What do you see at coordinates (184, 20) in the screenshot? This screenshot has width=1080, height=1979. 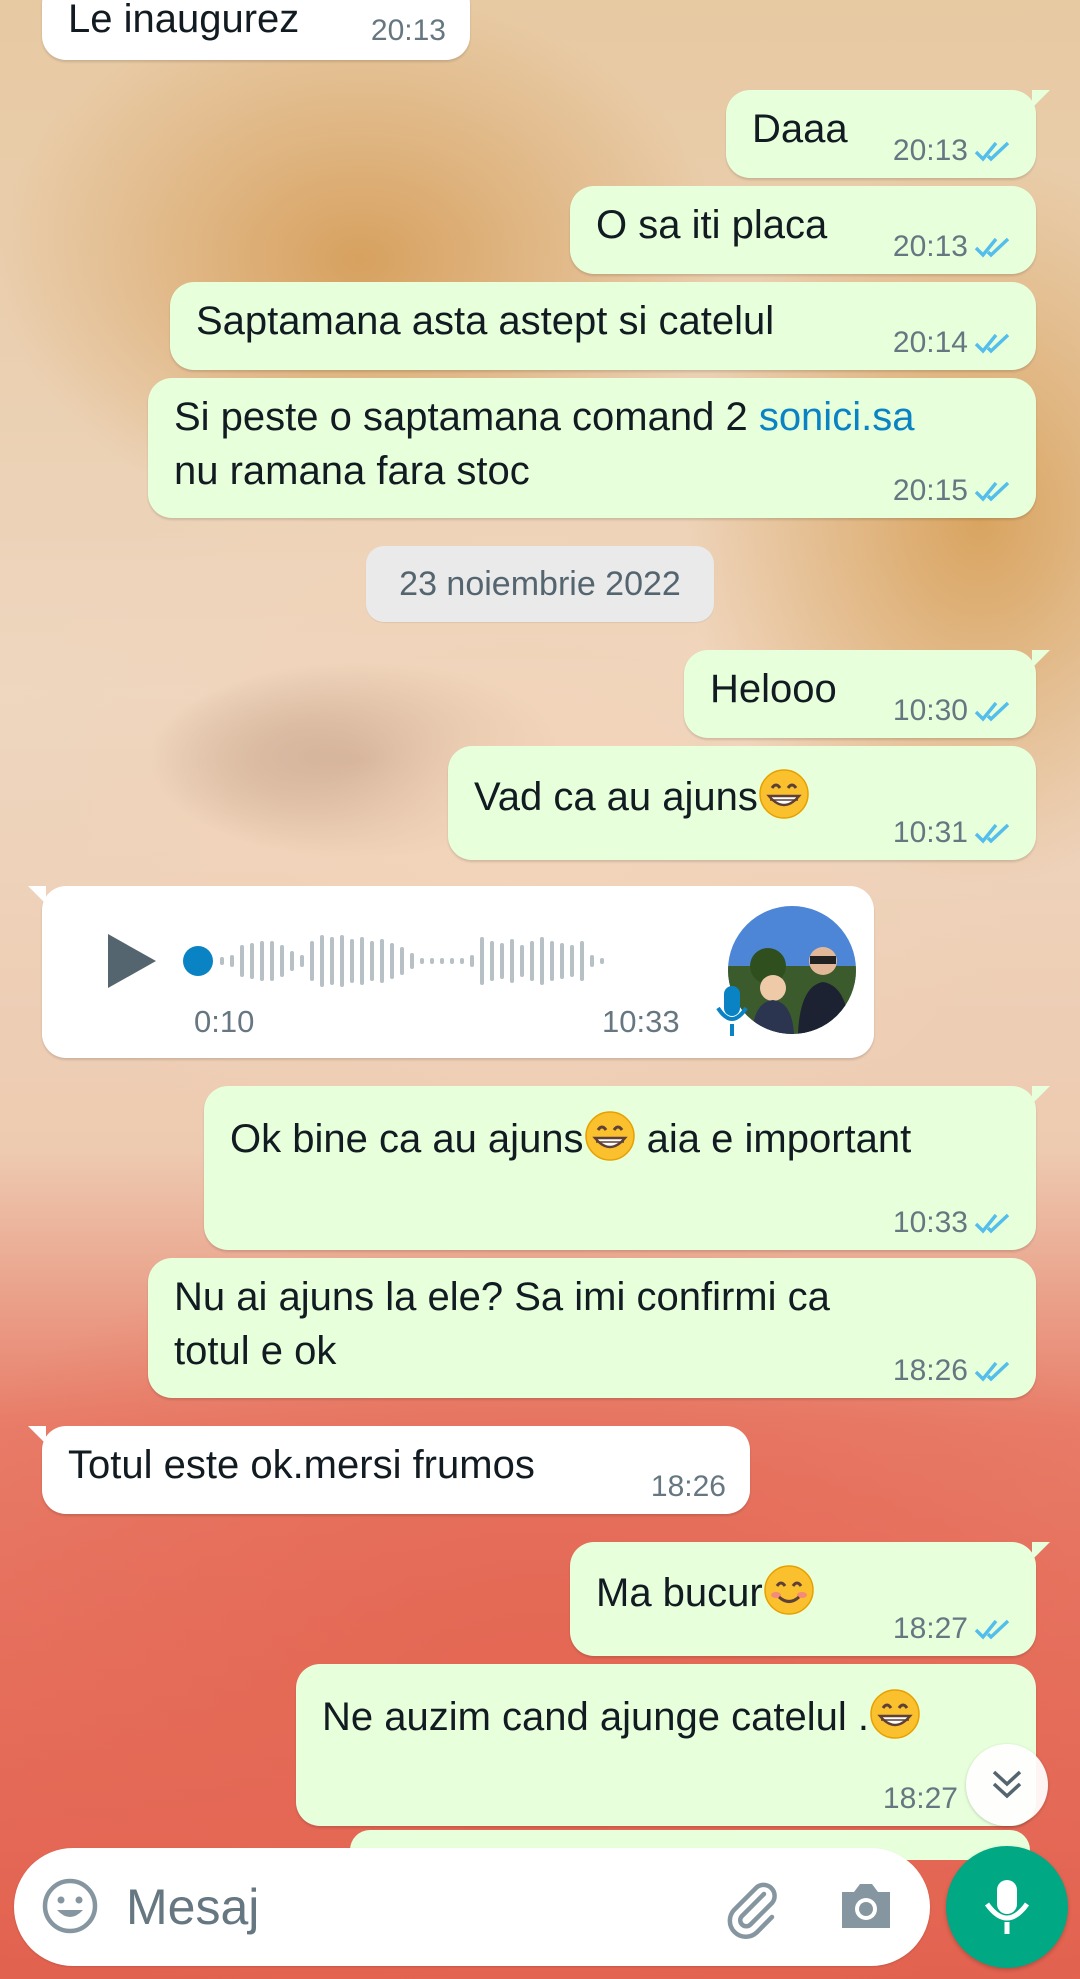 I see `message-text: Le inaugurez` at bounding box center [184, 20].